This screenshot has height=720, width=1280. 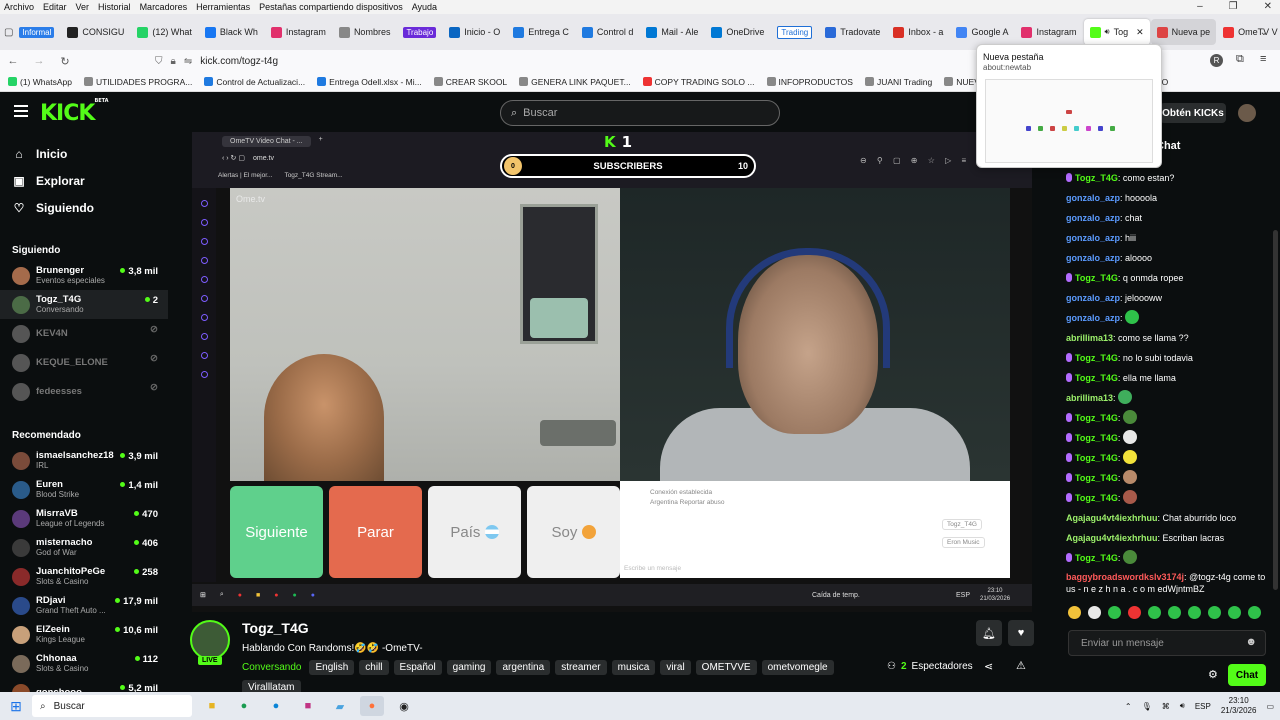 What do you see at coordinates (1183, 32) in the screenshot?
I see `browser-tab: Nueva pe` at bounding box center [1183, 32].